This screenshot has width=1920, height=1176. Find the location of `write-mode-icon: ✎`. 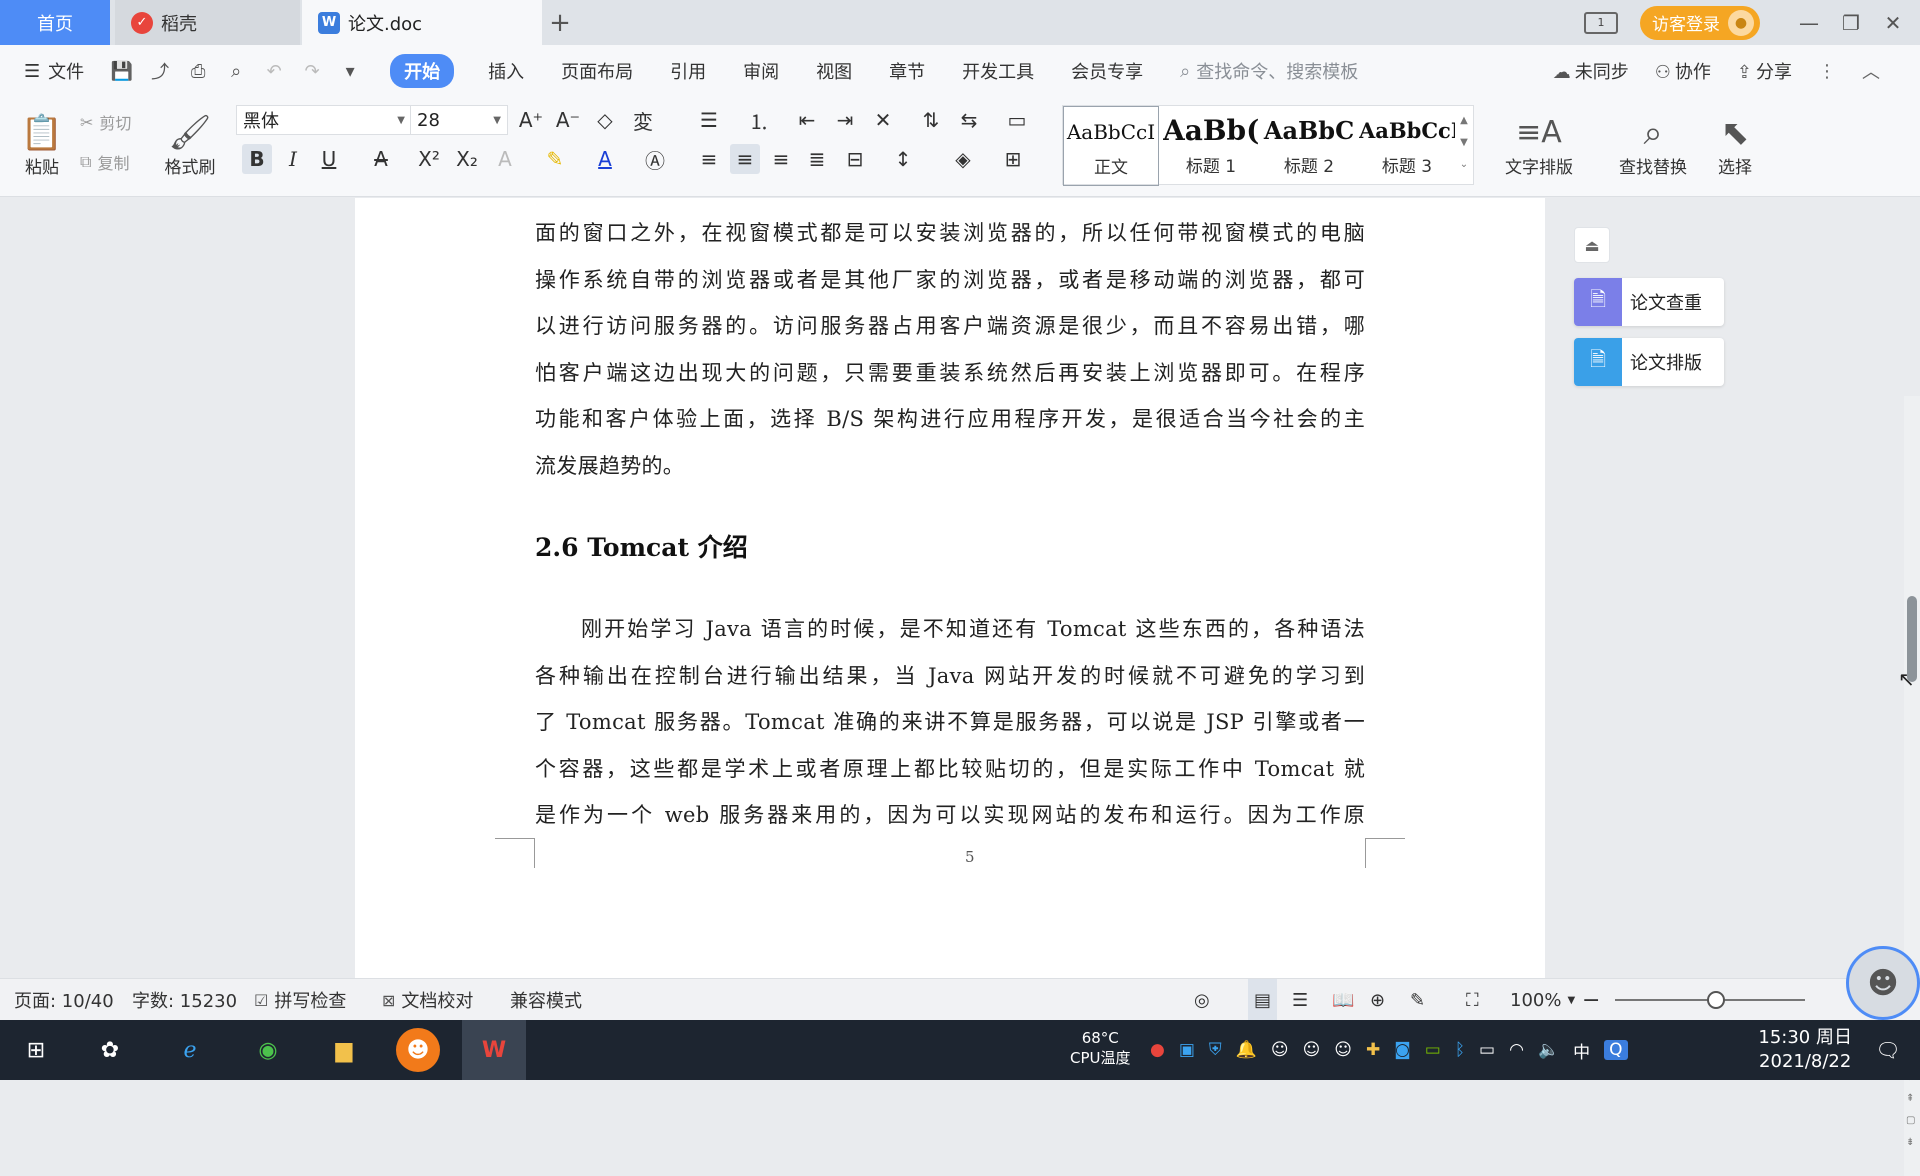

write-mode-icon: ✎ is located at coordinates (1417, 1000).